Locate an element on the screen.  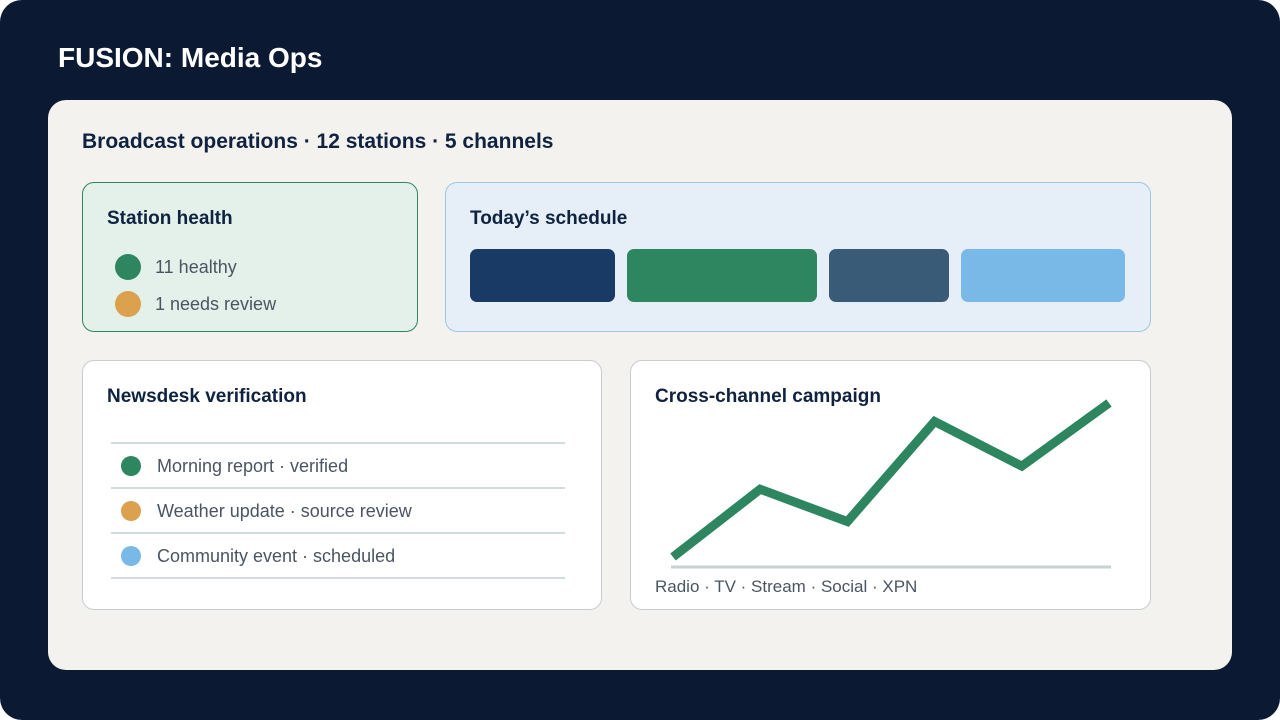
news-item-label: Morning report · verified is located at coordinates (253, 465).